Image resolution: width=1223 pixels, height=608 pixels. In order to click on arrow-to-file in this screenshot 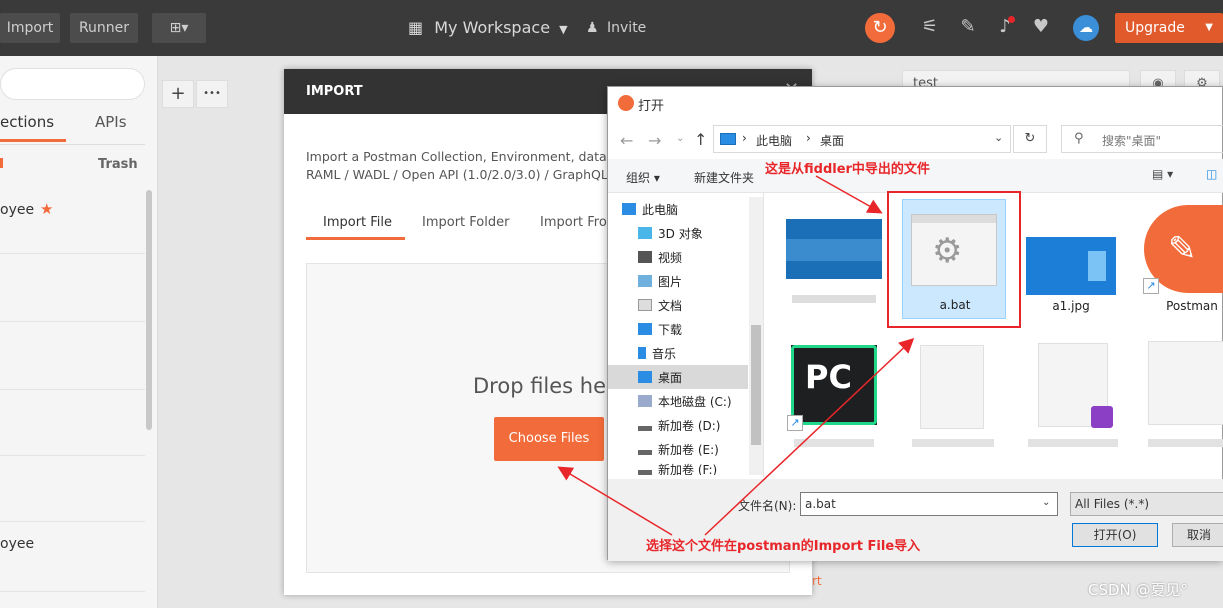, I will do `click(849, 194)`.